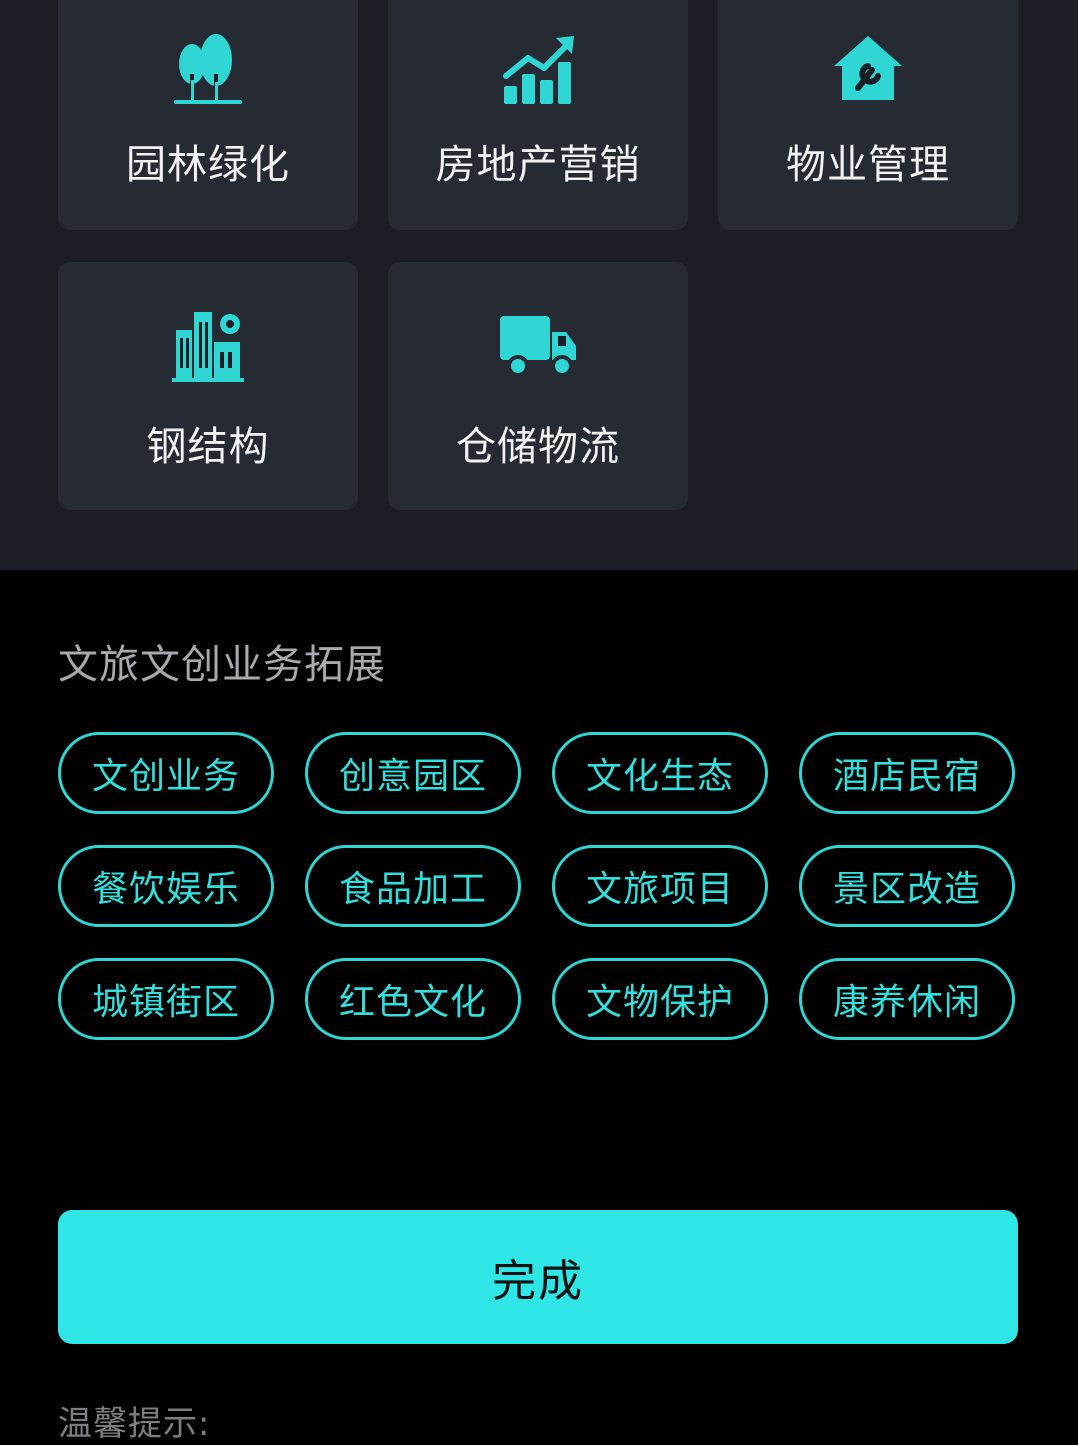 The width and height of the screenshot is (1078, 1445). Describe the element at coordinates (538, 1277) in the screenshot. I see `done-button: 完成` at that location.